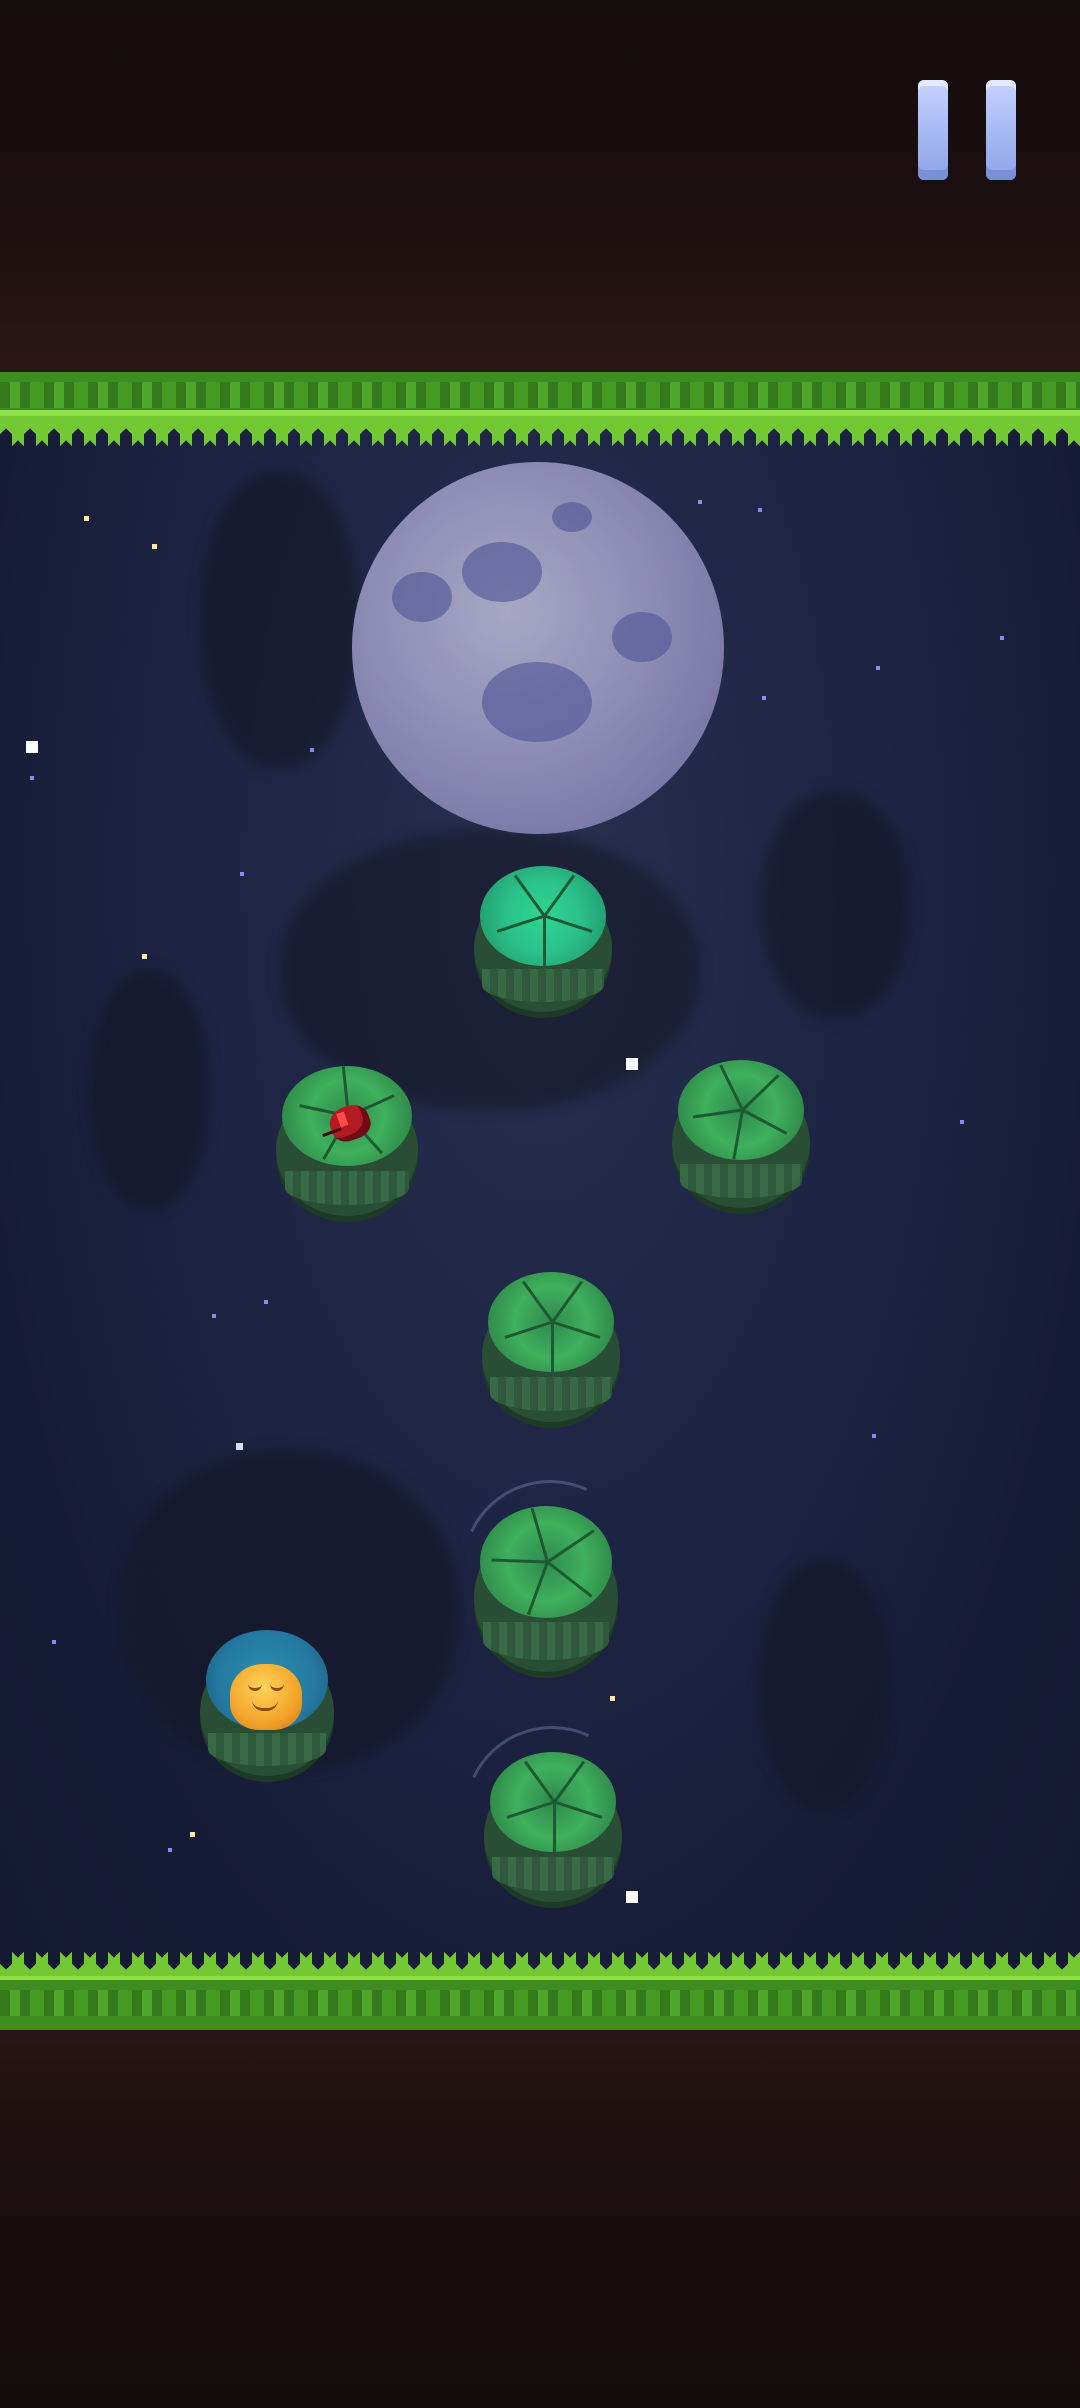 The height and width of the screenshot is (2408, 1080). I want to click on bottom-grass-border, so click(540, 2005).